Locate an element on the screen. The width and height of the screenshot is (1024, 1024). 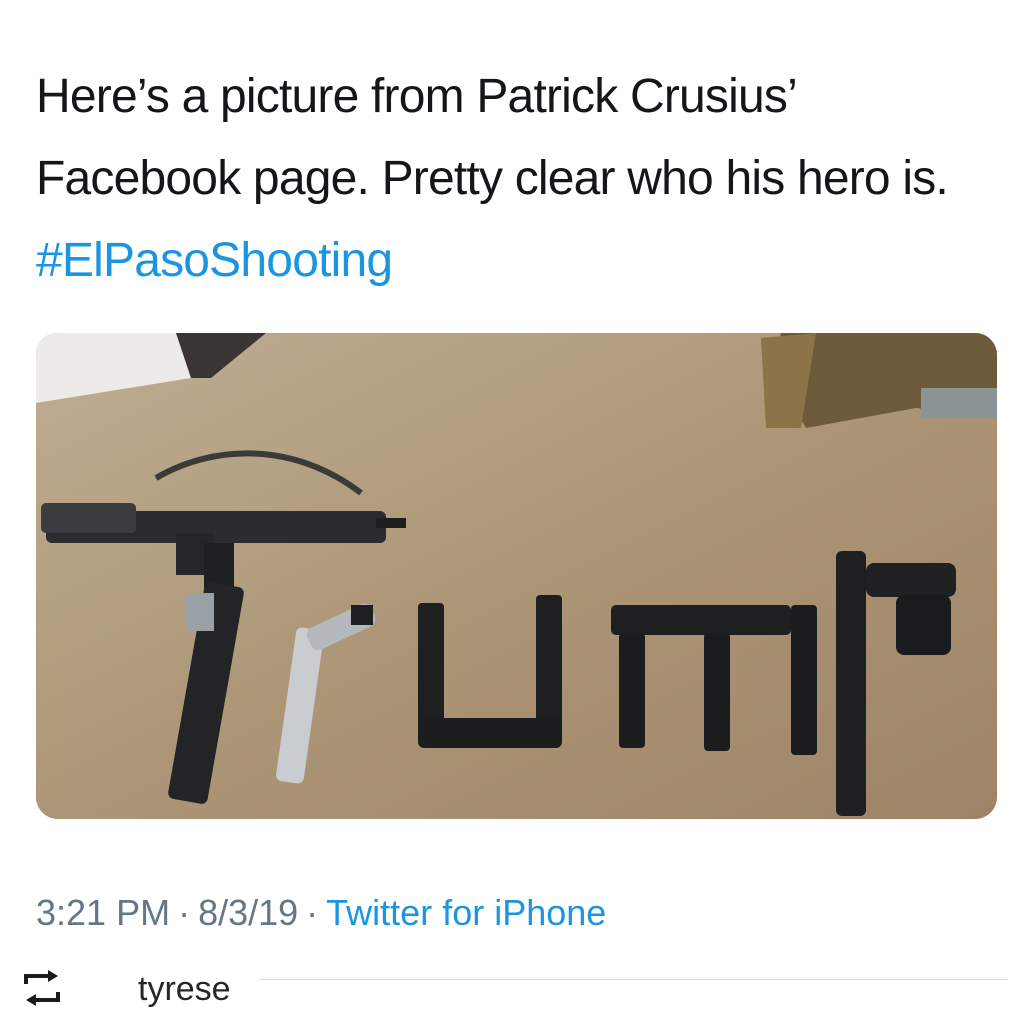
tweet-source-link: Twitter for iPhone is located at coordinates (466, 912).